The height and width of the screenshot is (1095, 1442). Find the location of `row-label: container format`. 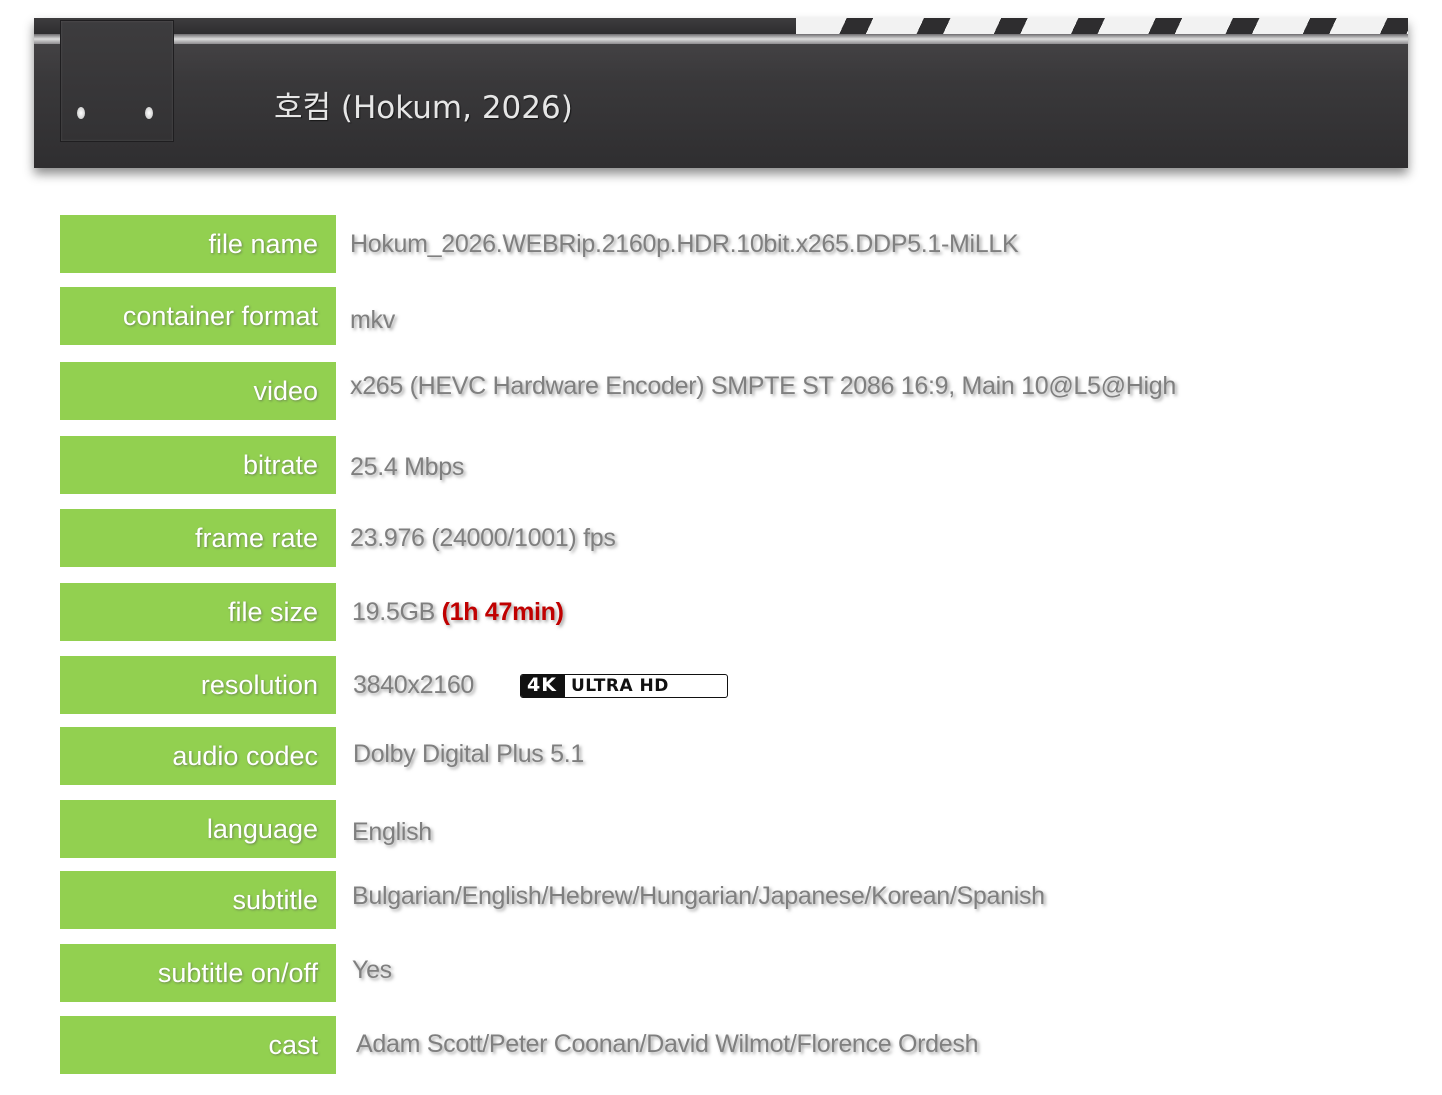

row-label: container format is located at coordinates (198, 316).